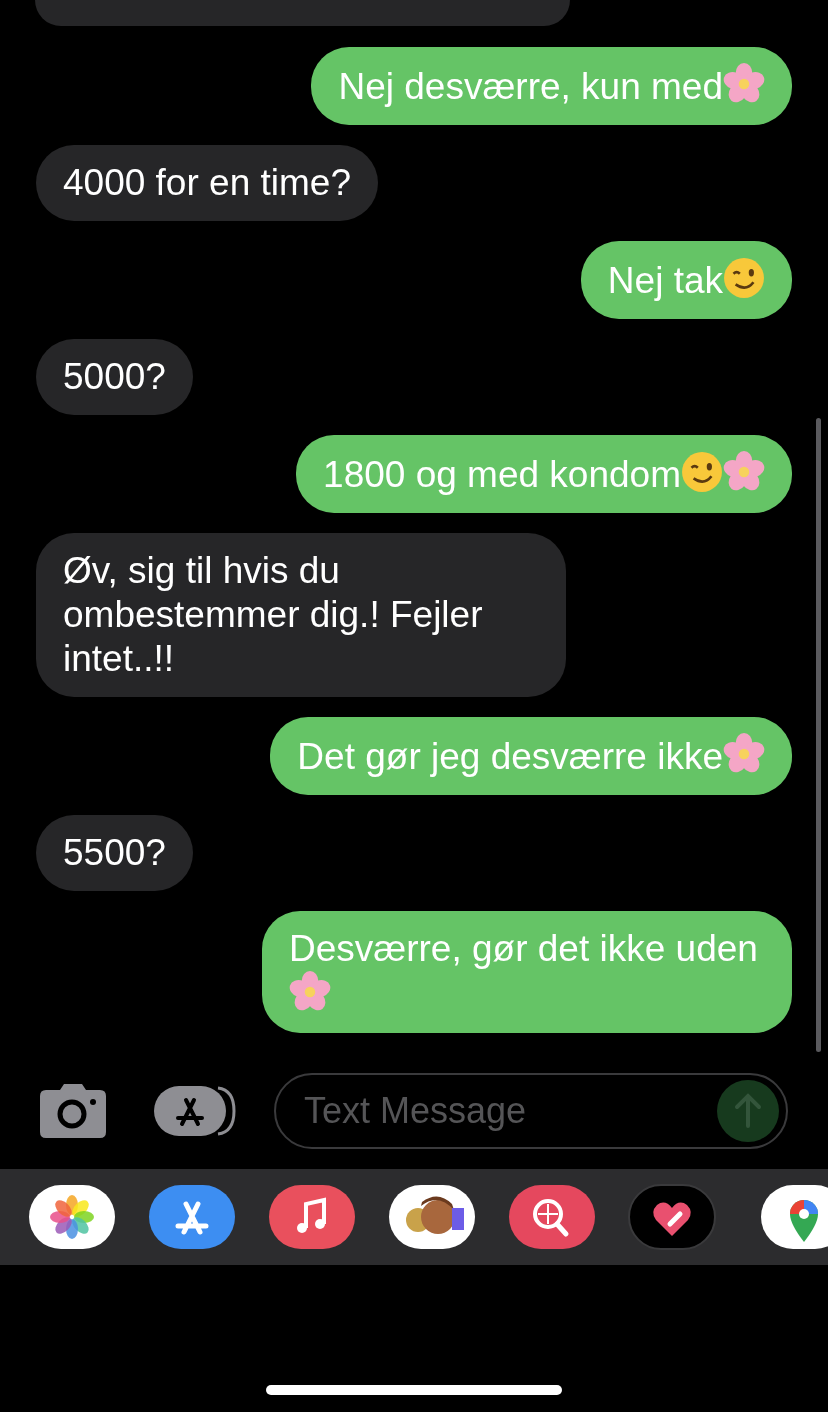 This screenshot has height=1412, width=828. What do you see at coordinates (73, 1111) in the screenshot?
I see `camera-icon` at bounding box center [73, 1111].